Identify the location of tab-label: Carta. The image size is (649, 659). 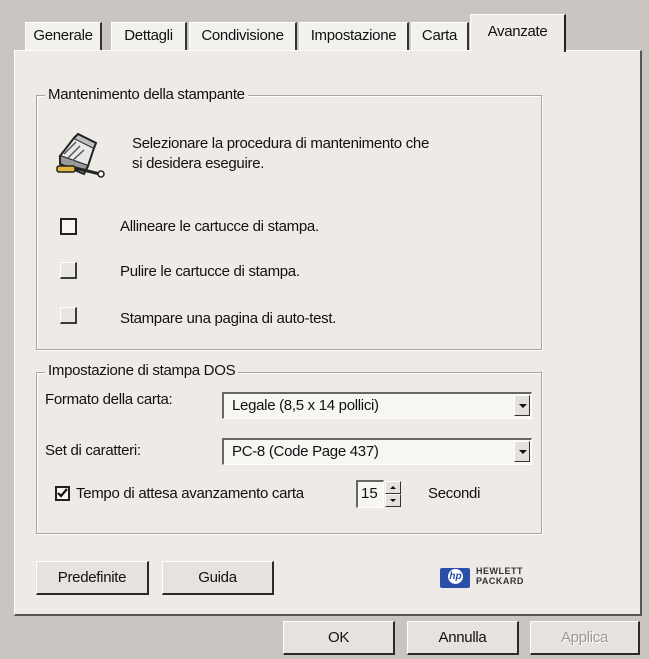
(439, 35).